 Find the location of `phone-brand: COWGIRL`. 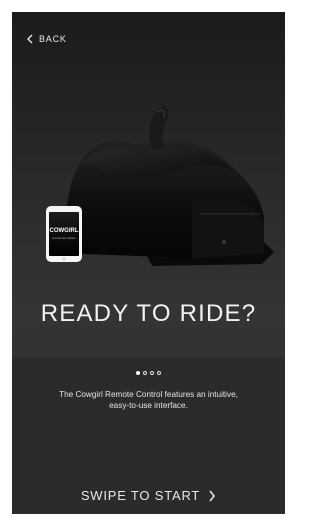

phone-brand: COWGIRL is located at coordinates (64, 231).